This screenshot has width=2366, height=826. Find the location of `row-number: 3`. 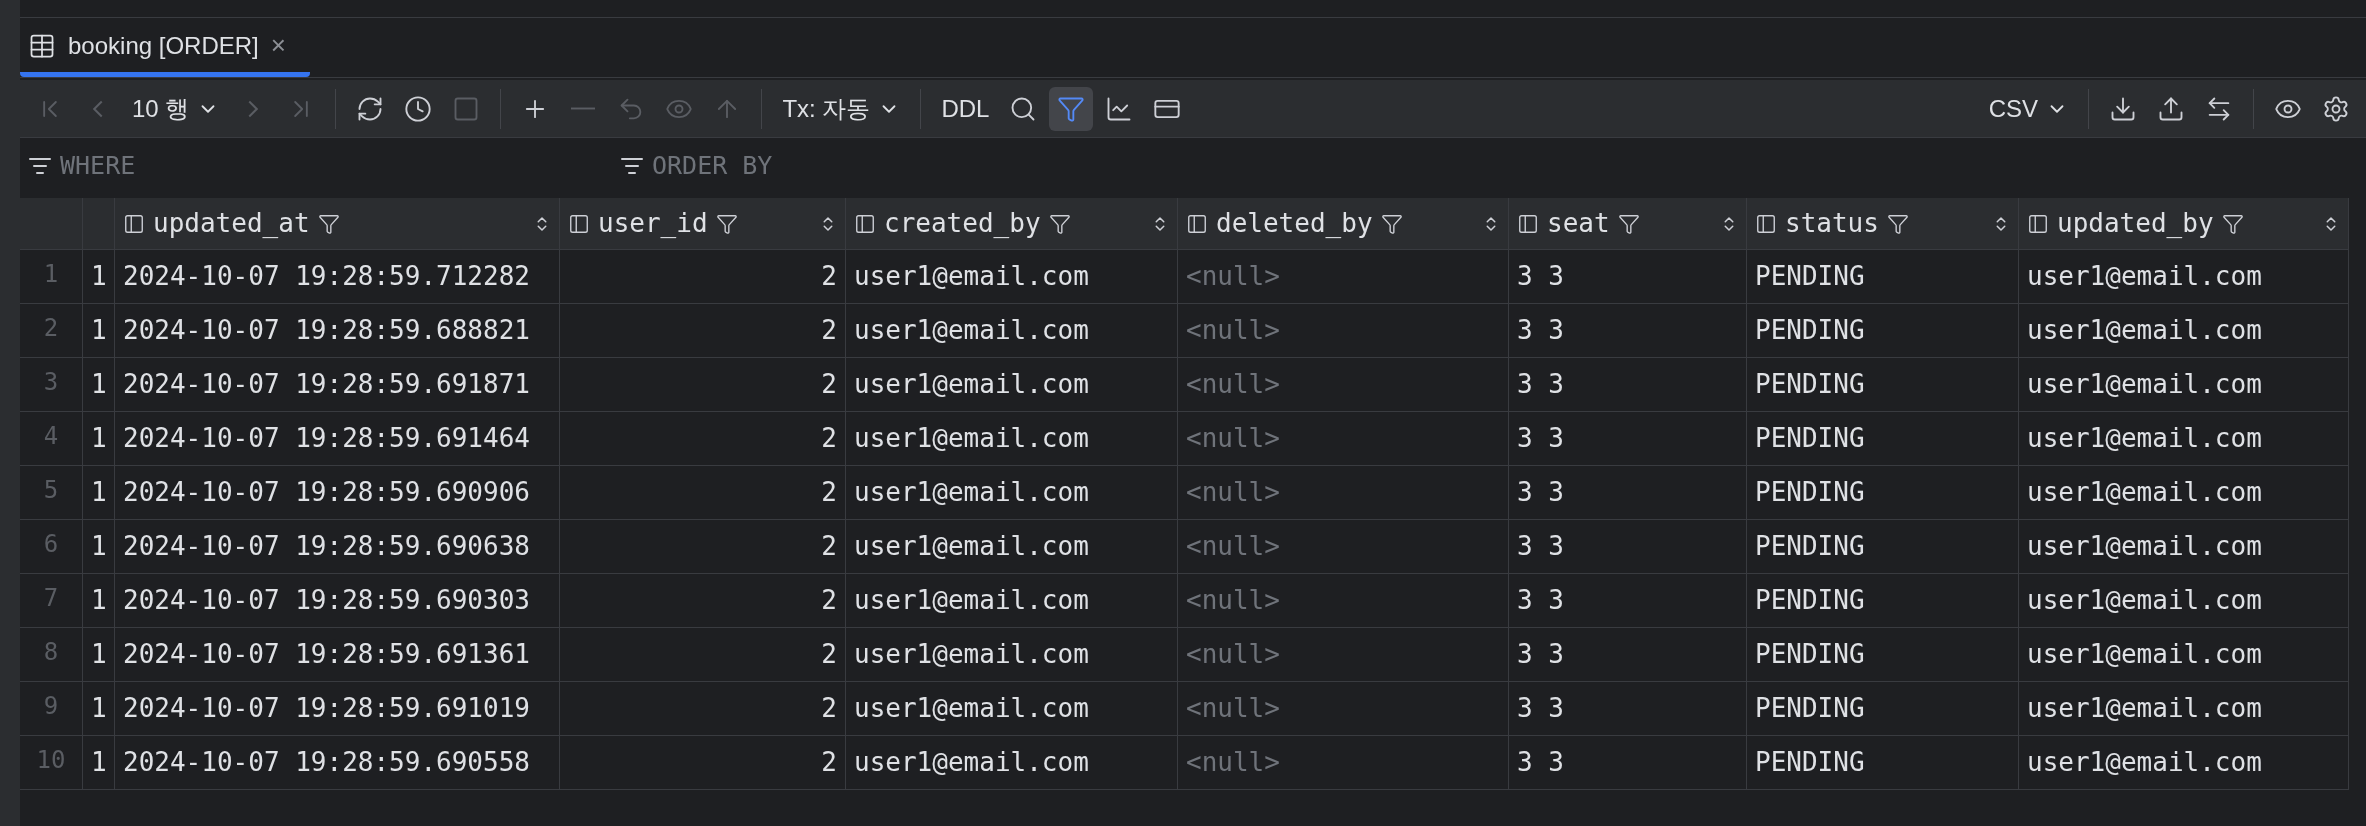

row-number: 3 is located at coordinates (51, 384).